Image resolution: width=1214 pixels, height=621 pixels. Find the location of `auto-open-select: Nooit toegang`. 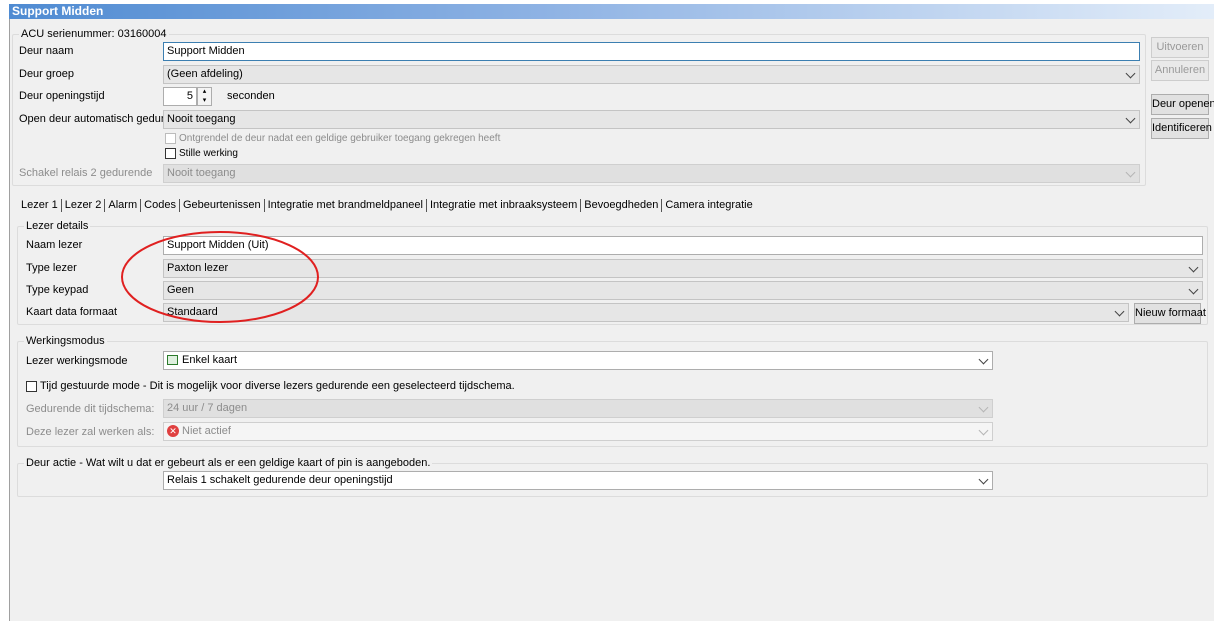

auto-open-select: Nooit toegang is located at coordinates (651, 119).